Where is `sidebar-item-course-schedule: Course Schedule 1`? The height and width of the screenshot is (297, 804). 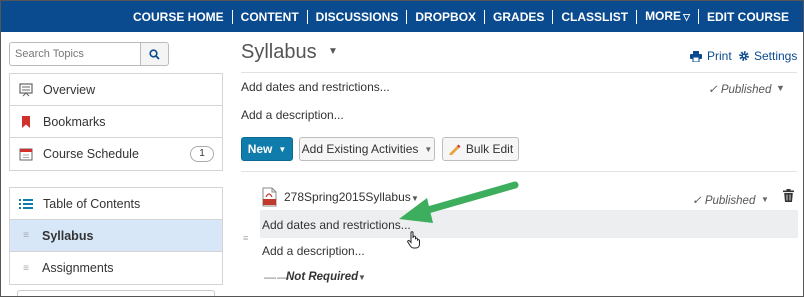 sidebar-item-course-schedule: Course Schedule 1 is located at coordinates (116, 154).